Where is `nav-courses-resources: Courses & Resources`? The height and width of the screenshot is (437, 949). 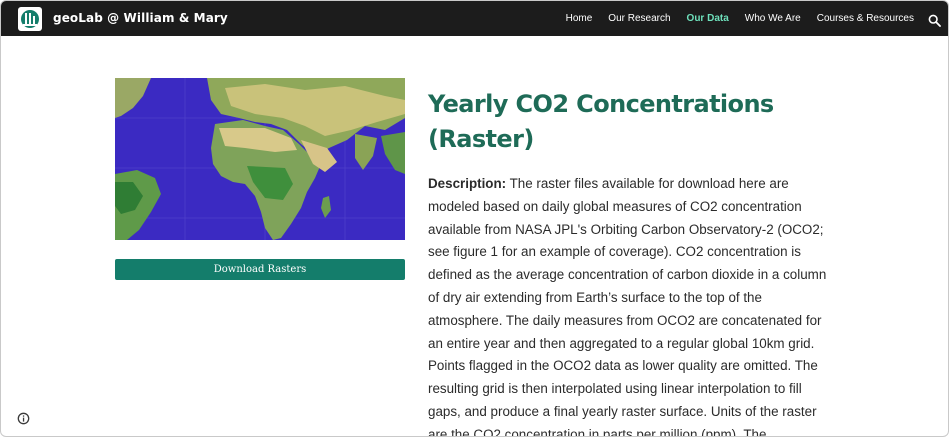
nav-courses-resources: Courses & Resources is located at coordinates (865, 18).